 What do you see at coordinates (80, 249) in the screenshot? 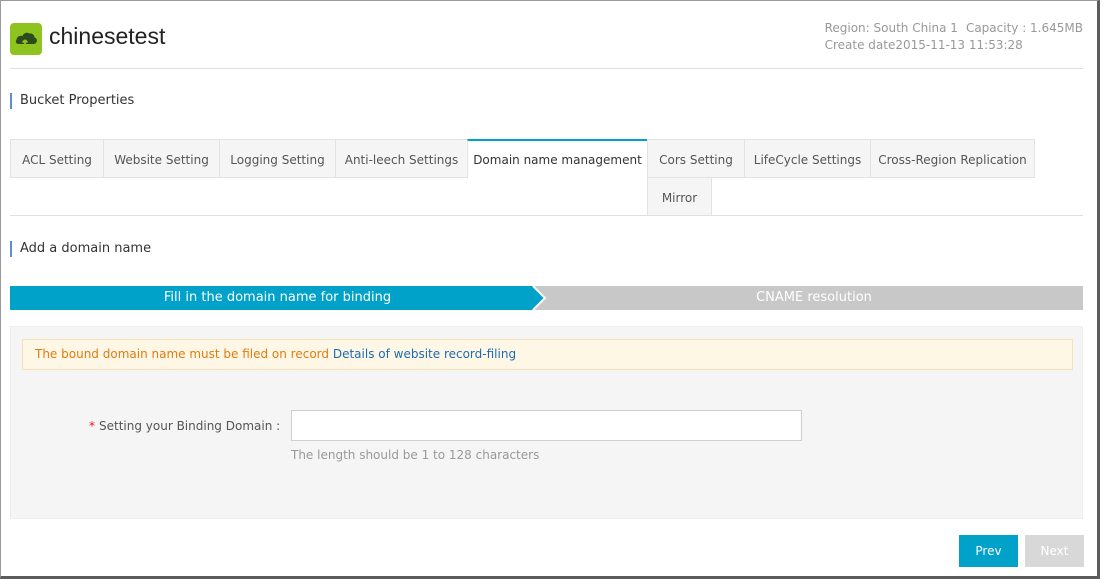
I see `add-domain-title: Add a domain name` at bounding box center [80, 249].